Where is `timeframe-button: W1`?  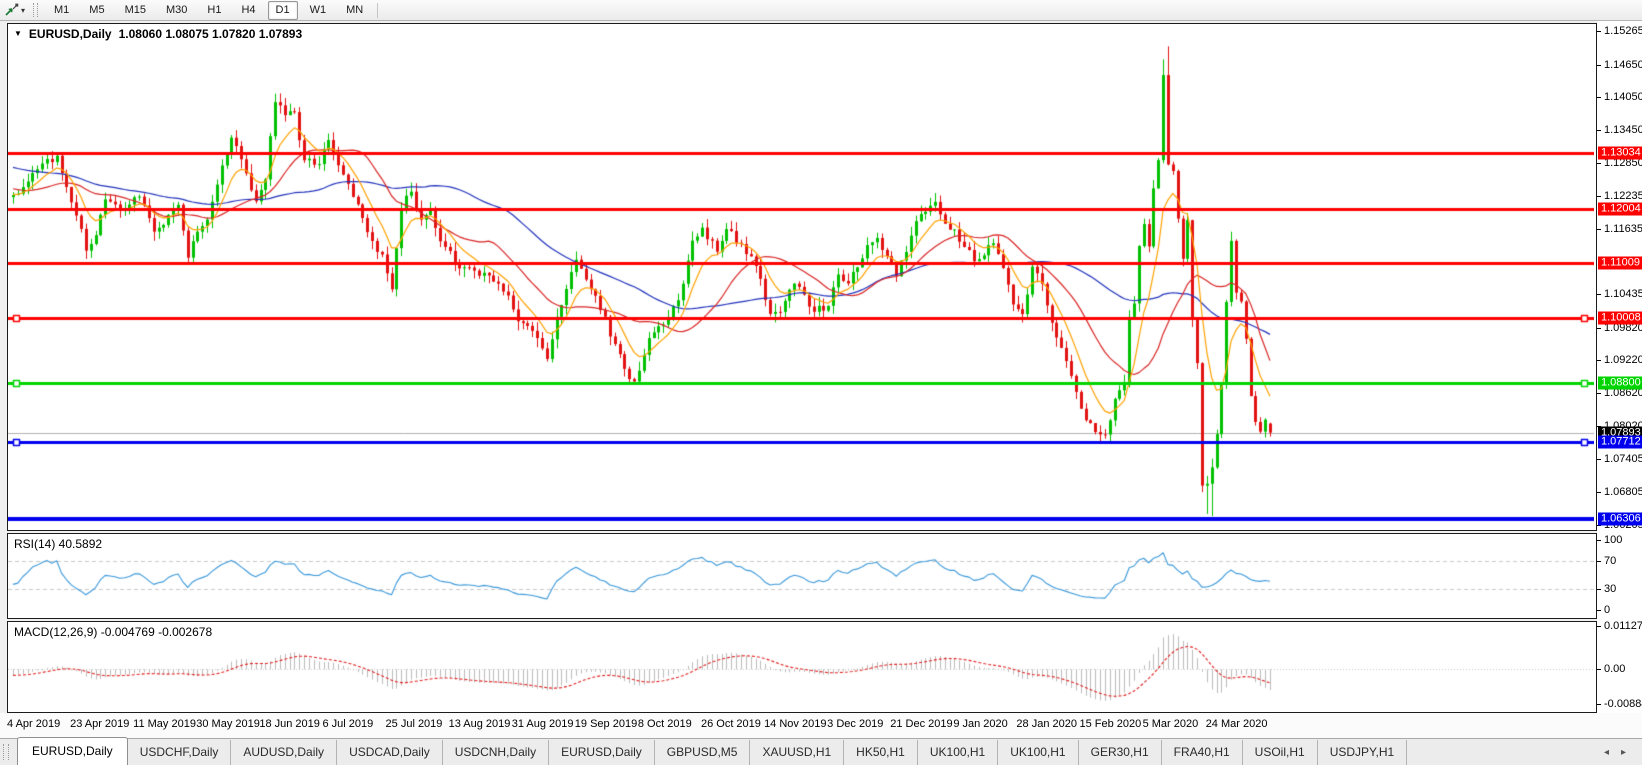 timeframe-button: W1 is located at coordinates (318, 10).